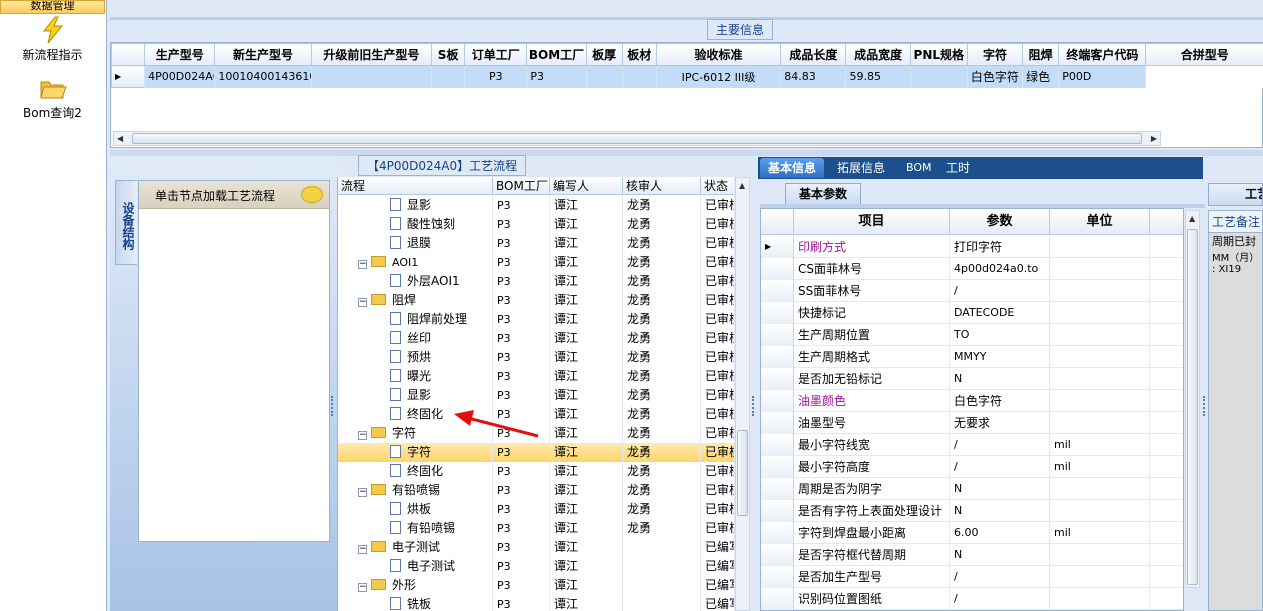 The height and width of the screenshot is (611, 1263). Describe the element at coordinates (536, 205) in the screenshot. I see `tree-node: 显影 P3谭江龙勇已审核` at that location.